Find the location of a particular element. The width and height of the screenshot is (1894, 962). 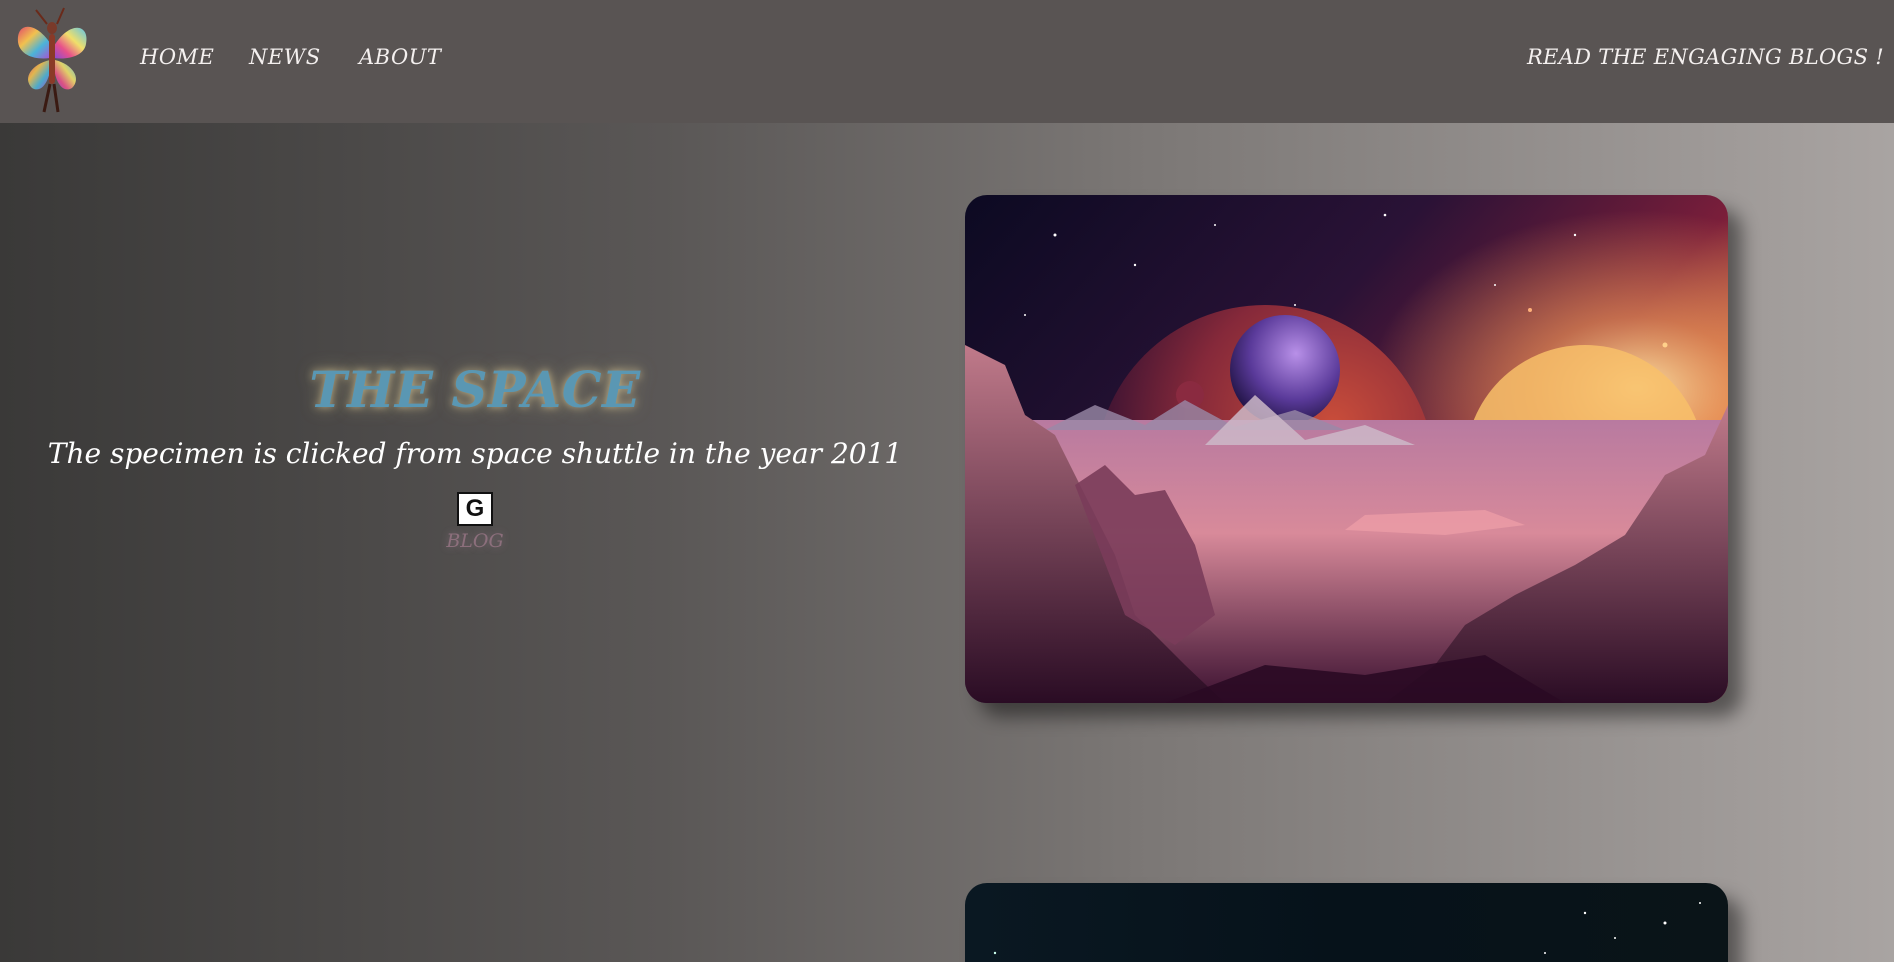

nav-tagline: READ THE ENGAGING BLOGS ! is located at coordinates (1705, 57).